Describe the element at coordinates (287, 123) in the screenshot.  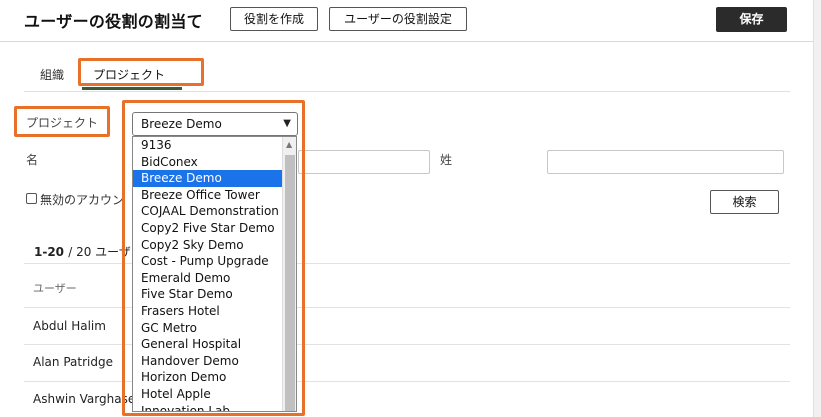
I see `chevron-down-icon: ▼` at that location.